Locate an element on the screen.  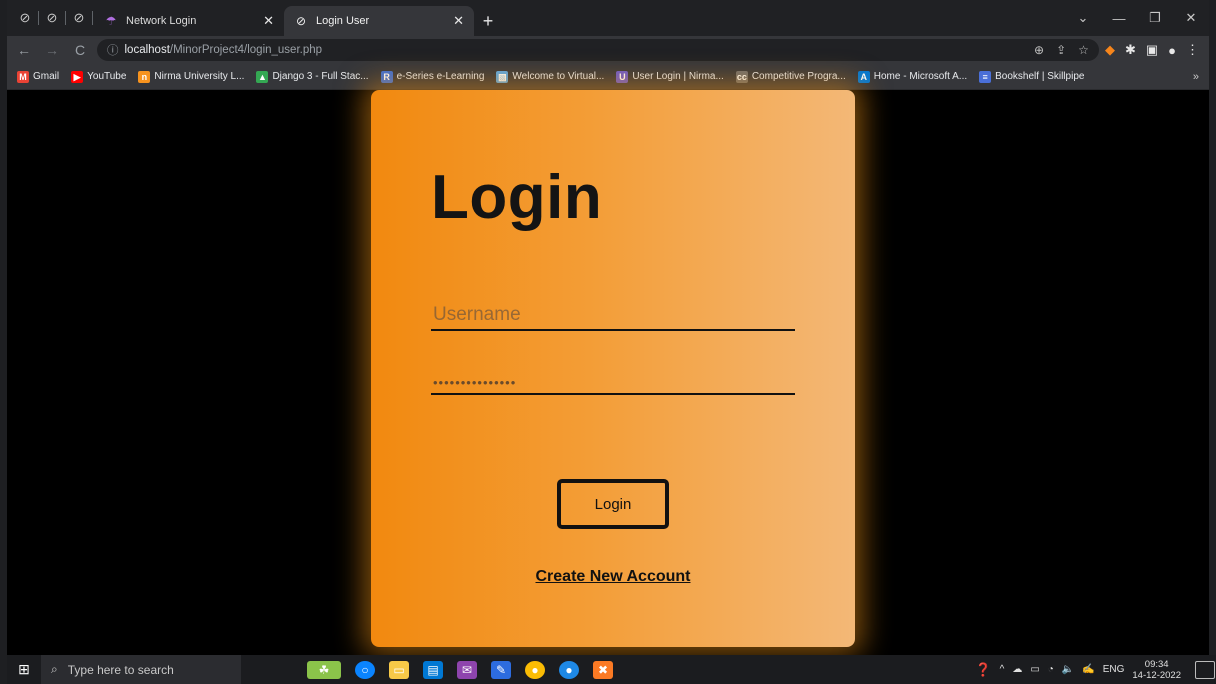
volume-icon: 🔈 is located at coordinates (1068, 669).